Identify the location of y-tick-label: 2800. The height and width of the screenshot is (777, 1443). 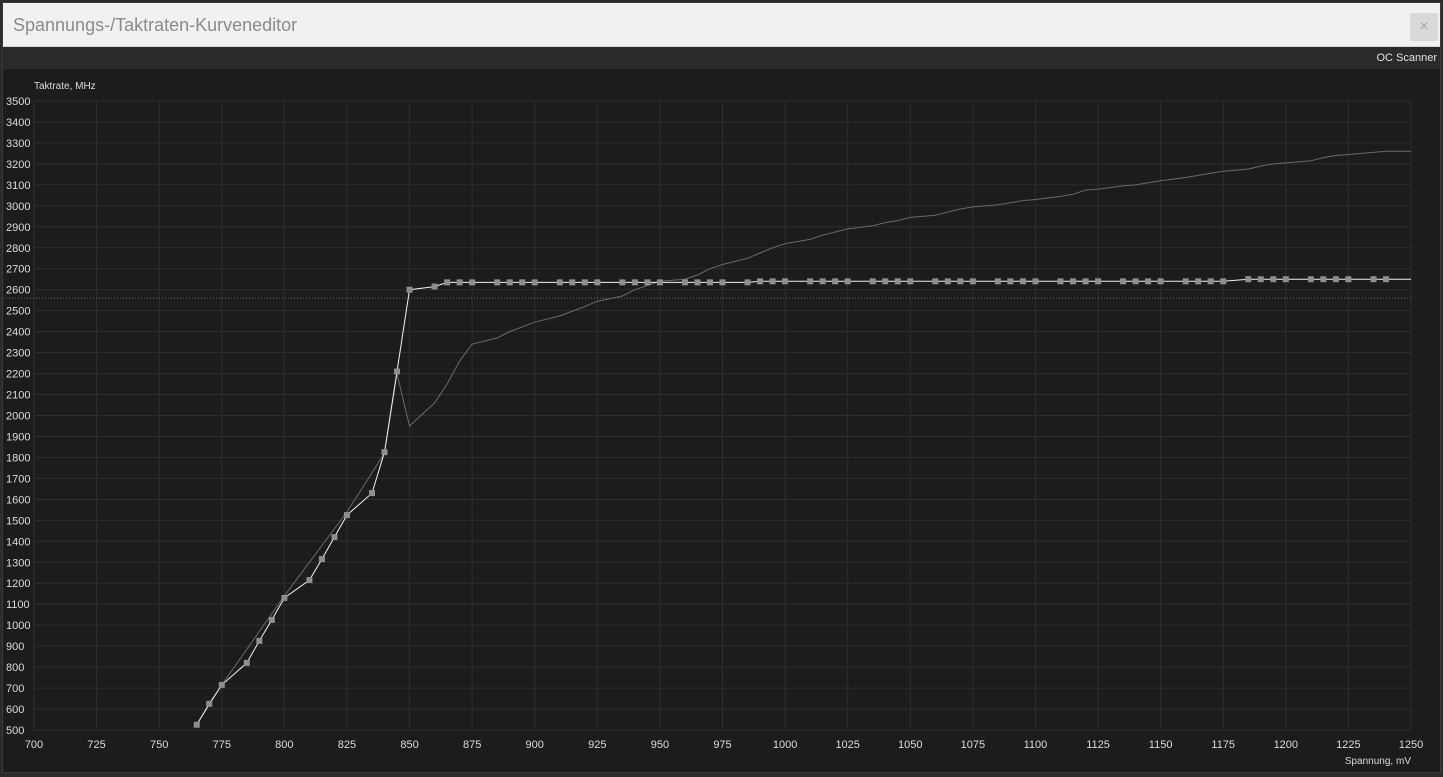
(18, 249).